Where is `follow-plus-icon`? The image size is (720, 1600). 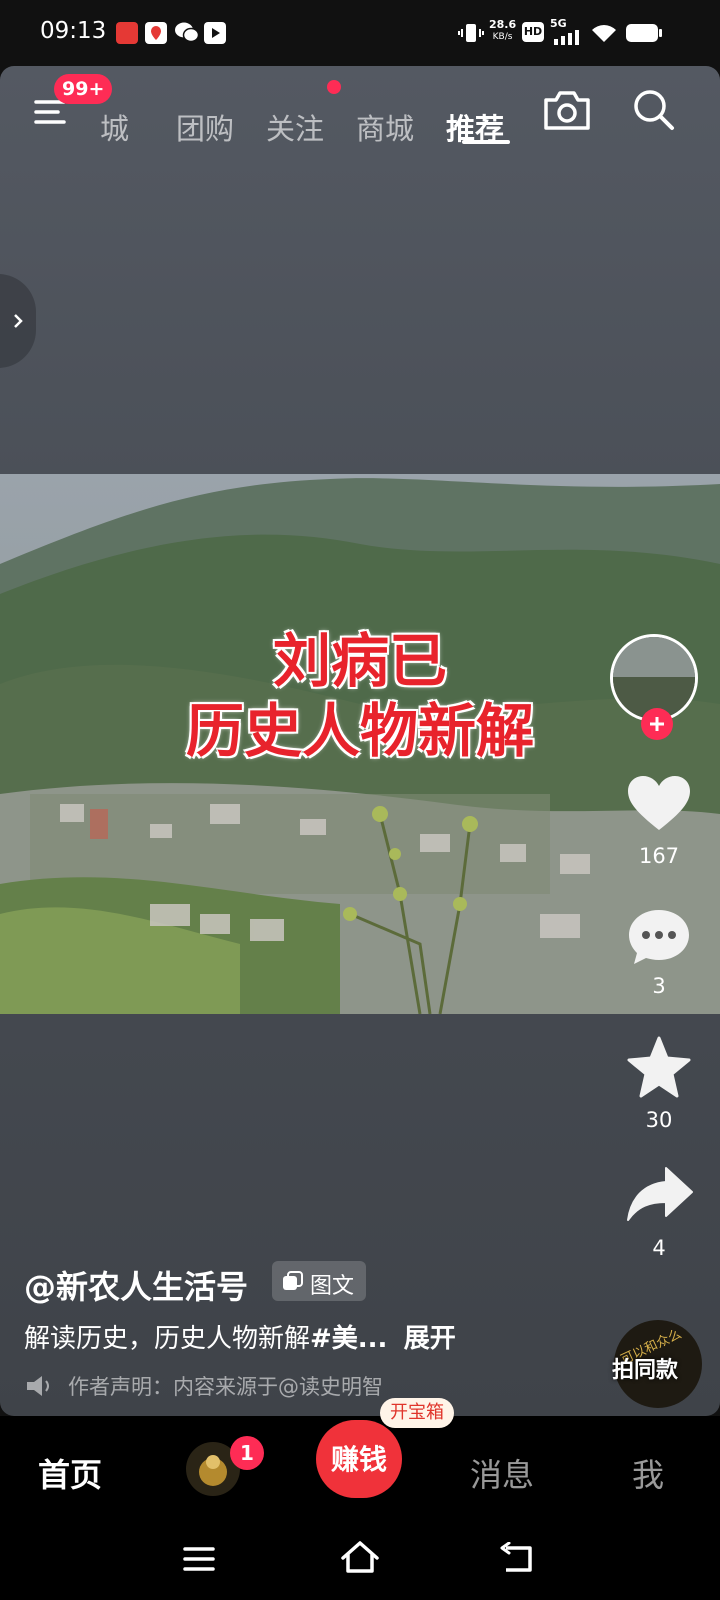 follow-plus-icon is located at coordinates (657, 724).